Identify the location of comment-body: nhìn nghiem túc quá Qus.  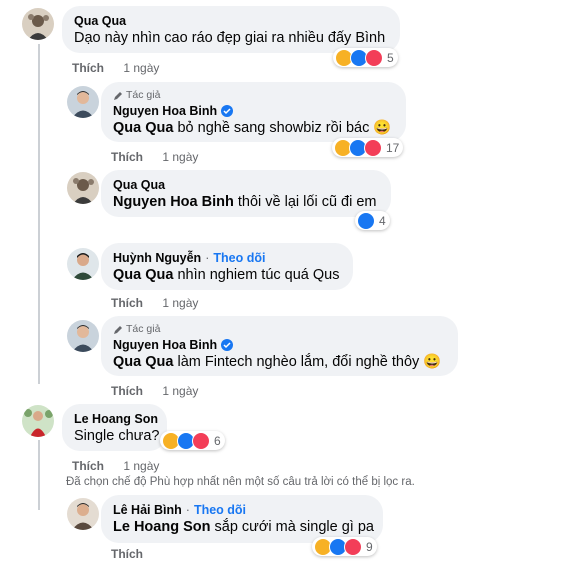
(258, 275).